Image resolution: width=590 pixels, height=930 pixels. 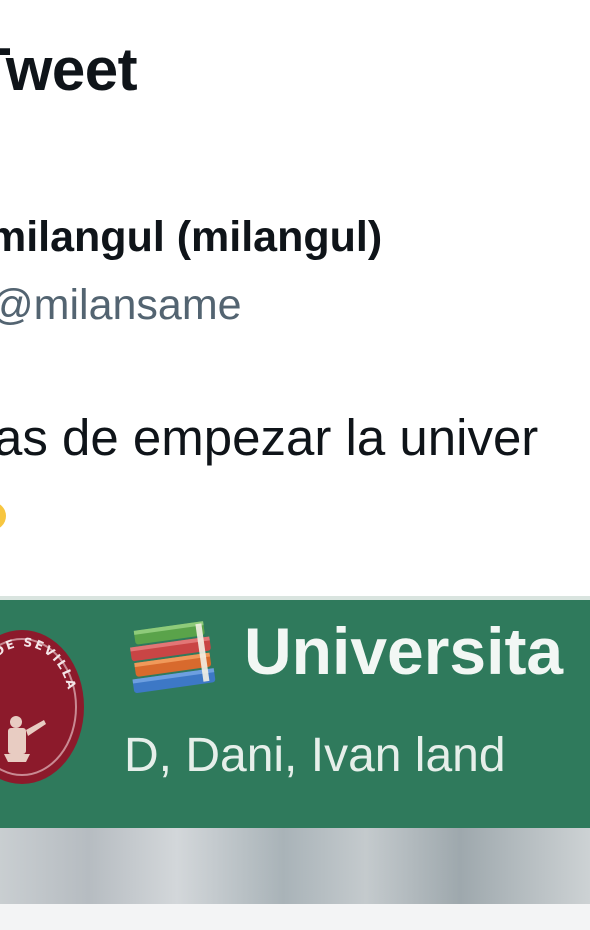 What do you see at coordinates (295, 879) in the screenshot?
I see `media-photo-strip` at bounding box center [295, 879].